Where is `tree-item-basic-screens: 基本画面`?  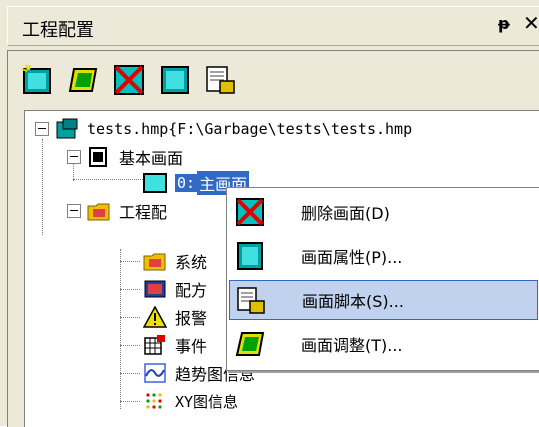
tree-item-basic-screens: 基本画面 is located at coordinates (125, 157).